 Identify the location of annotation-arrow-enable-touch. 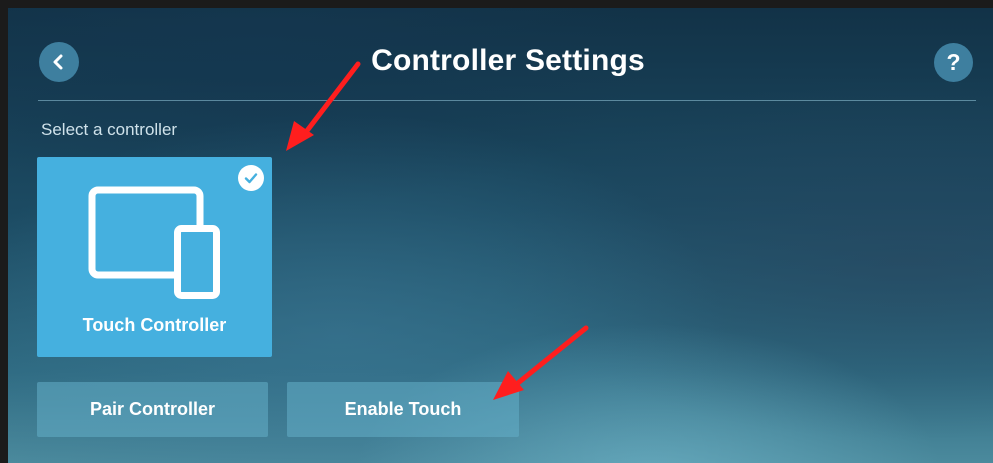
(541, 362).